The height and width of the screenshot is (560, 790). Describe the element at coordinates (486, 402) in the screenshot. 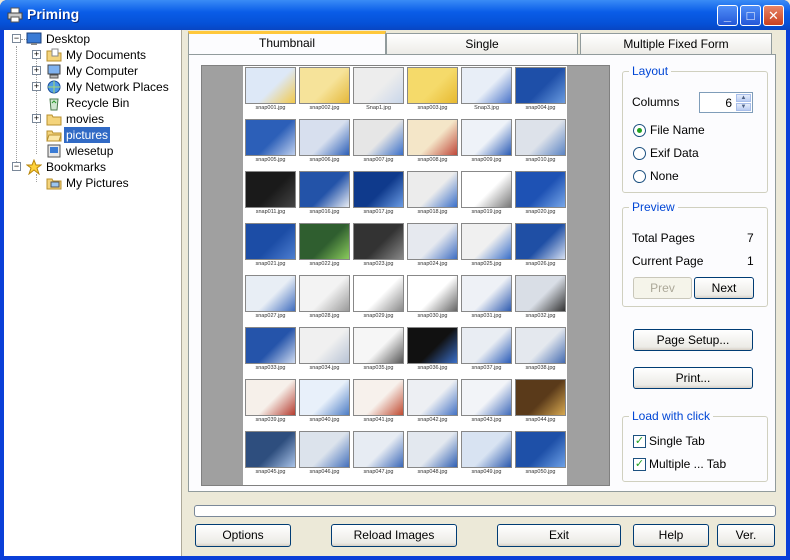

I see `thumbnail-item: snap043.jpg` at that location.